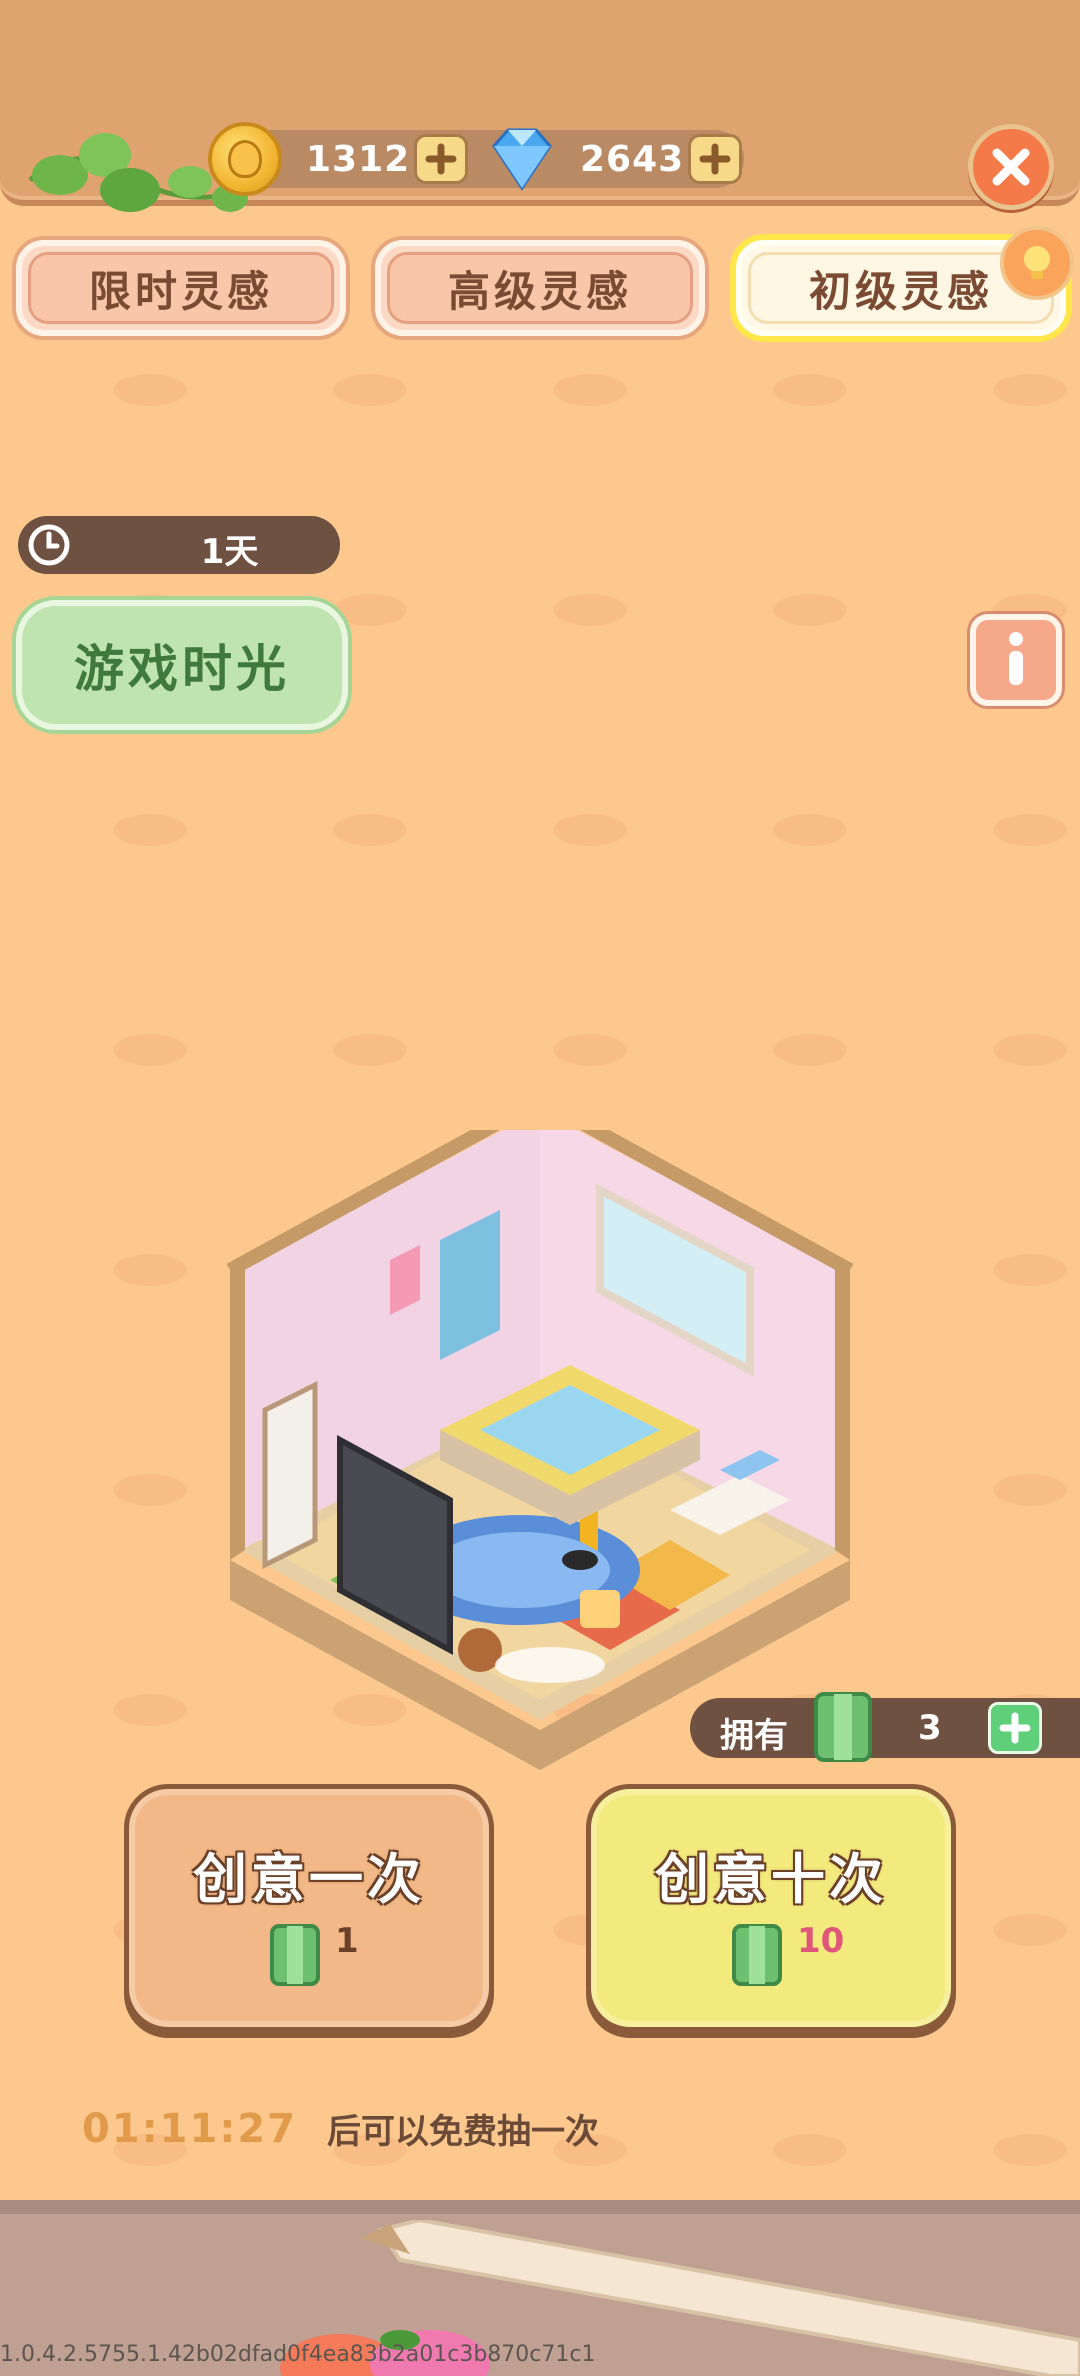  What do you see at coordinates (885, 1728) in the screenshot?
I see `owned-tickets: 拥有 3` at bounding box center [885, 1728].